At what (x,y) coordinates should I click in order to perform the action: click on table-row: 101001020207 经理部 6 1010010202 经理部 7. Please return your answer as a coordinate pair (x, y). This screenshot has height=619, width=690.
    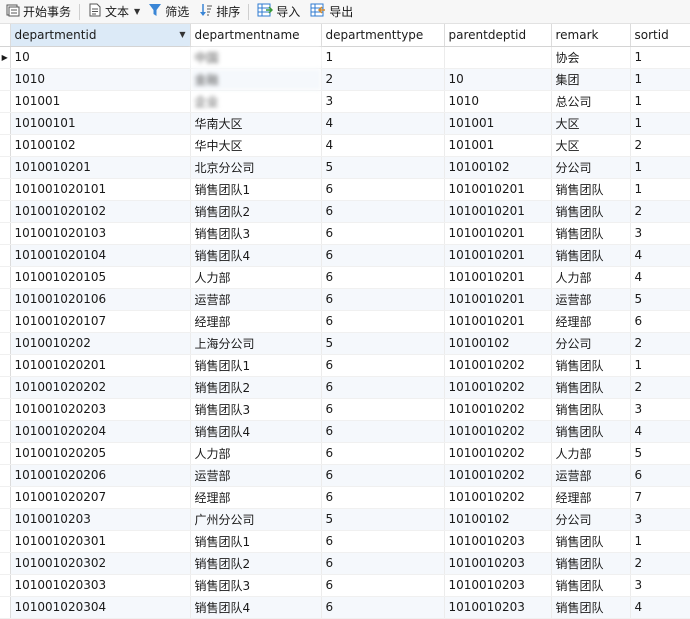
    Looking at the image, I should click on (345, 497).